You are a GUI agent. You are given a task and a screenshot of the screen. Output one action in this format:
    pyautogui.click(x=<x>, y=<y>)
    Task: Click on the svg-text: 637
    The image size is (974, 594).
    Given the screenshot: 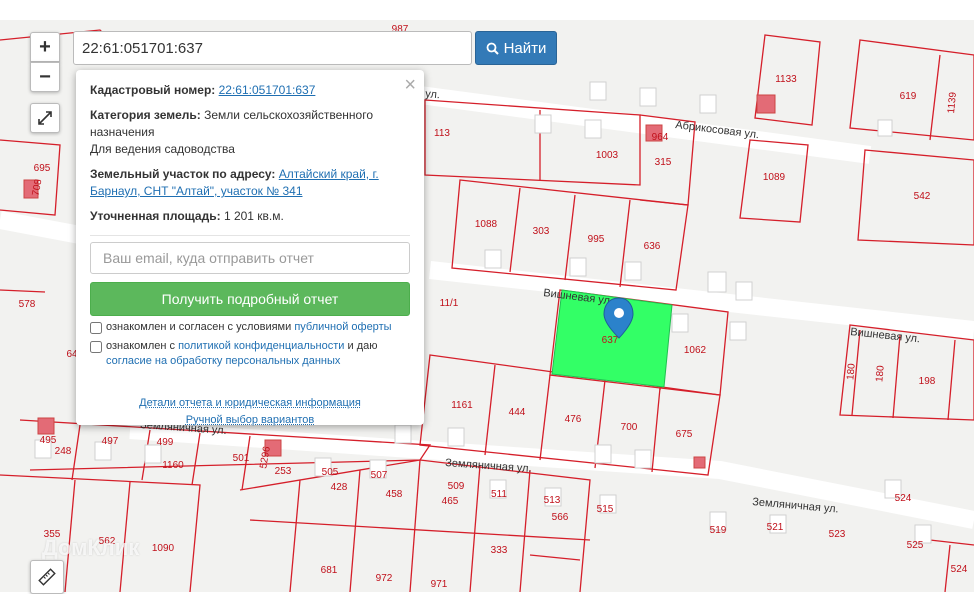 What is the action you would take?
    pyautogui.click(x=610, y=340)
    